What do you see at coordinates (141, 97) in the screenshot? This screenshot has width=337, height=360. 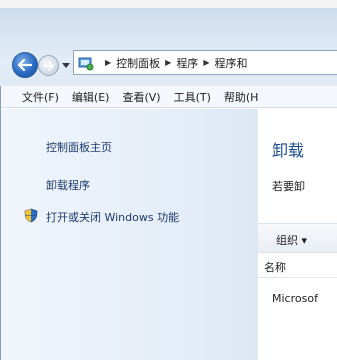 I see `menu-view: 查看(V)` at bounding box center [141, 97].